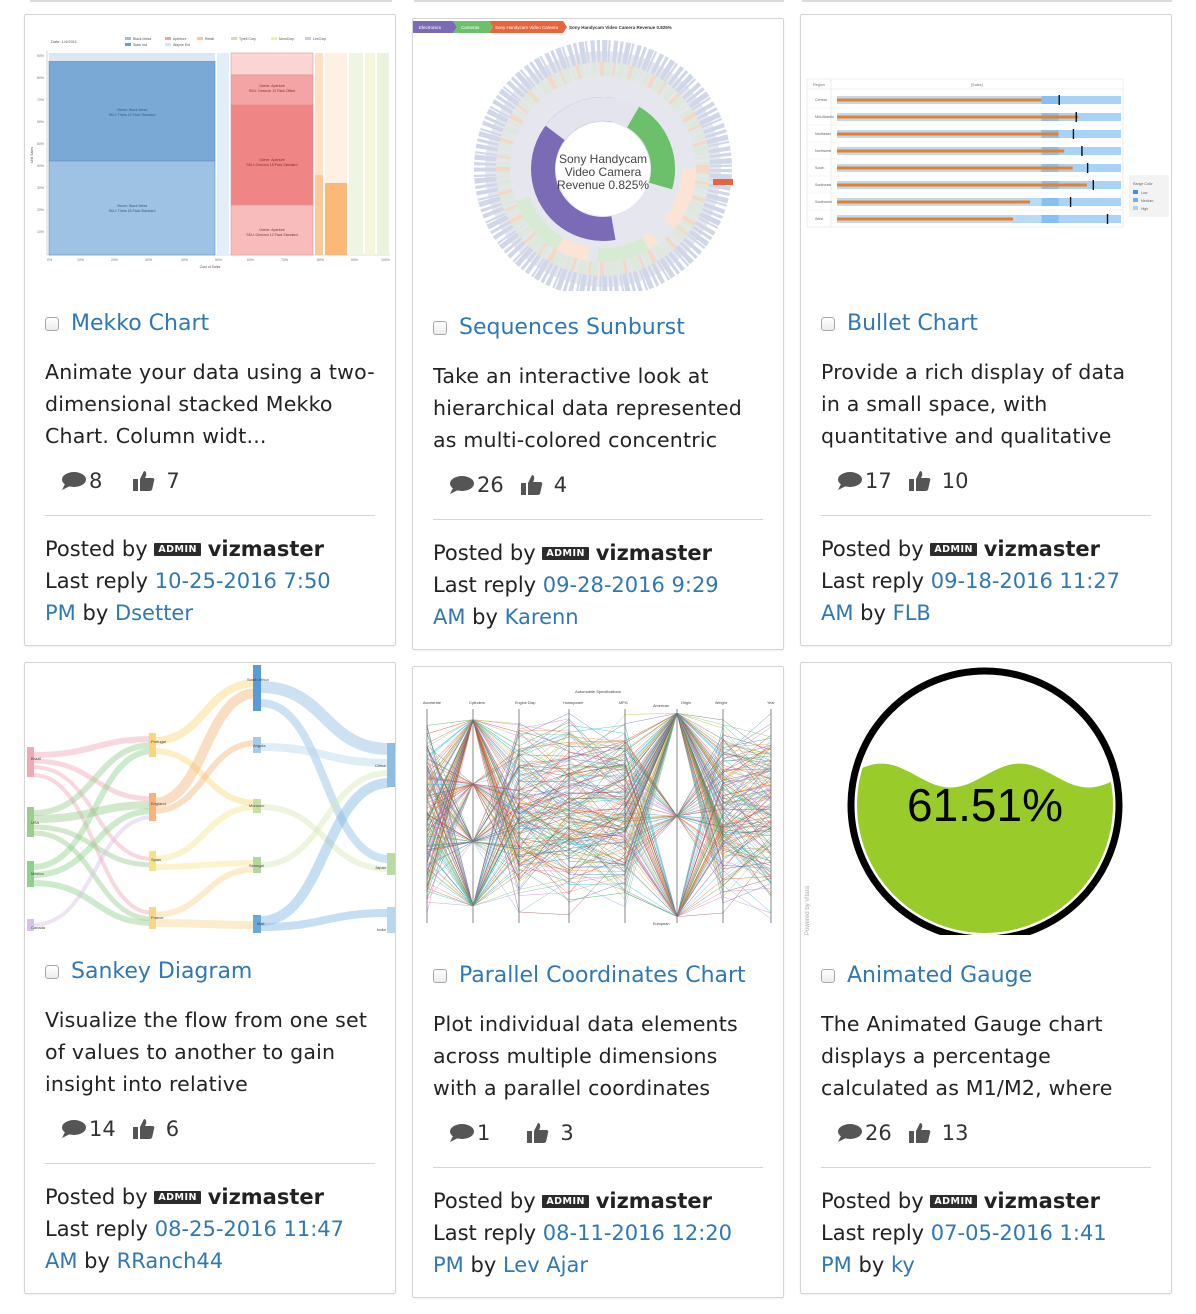  Describe the element at coordinates (40, 232) in the screenshot. I see `svg-text: 10%` at that location.